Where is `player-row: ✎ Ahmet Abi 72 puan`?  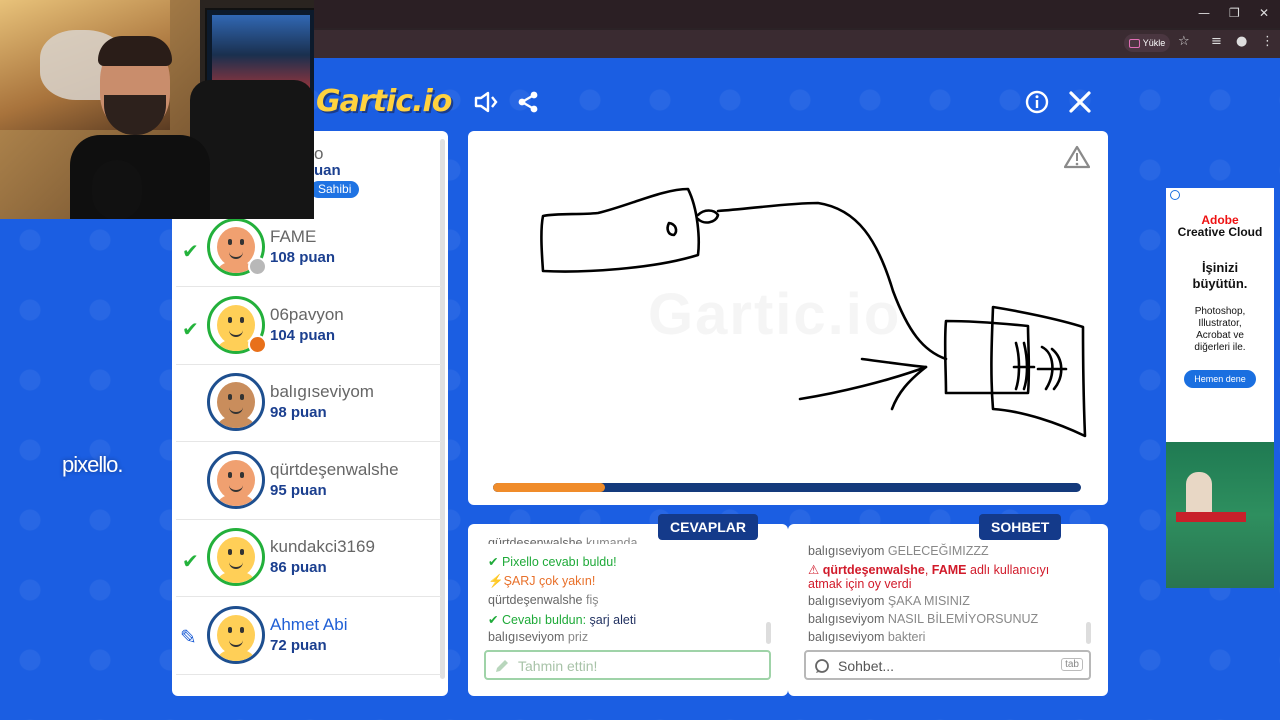 player-row: ✎ Ahmet Abi 72 puan is located at coordinates (308, 636).